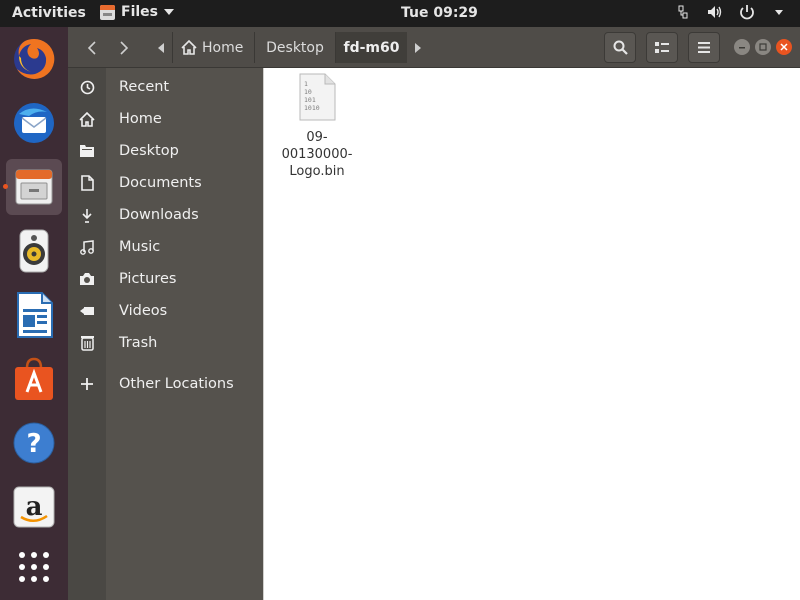 This screenshot has width=800, height=600. I want to click on minimize-button, so click(742, 47).